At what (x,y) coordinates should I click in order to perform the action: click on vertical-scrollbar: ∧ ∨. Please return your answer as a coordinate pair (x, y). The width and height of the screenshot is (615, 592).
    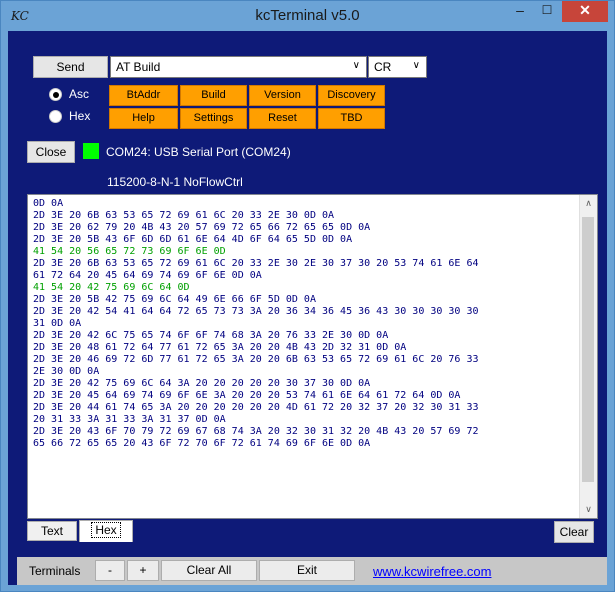
    Looking at the image, I should click on (588, 356).